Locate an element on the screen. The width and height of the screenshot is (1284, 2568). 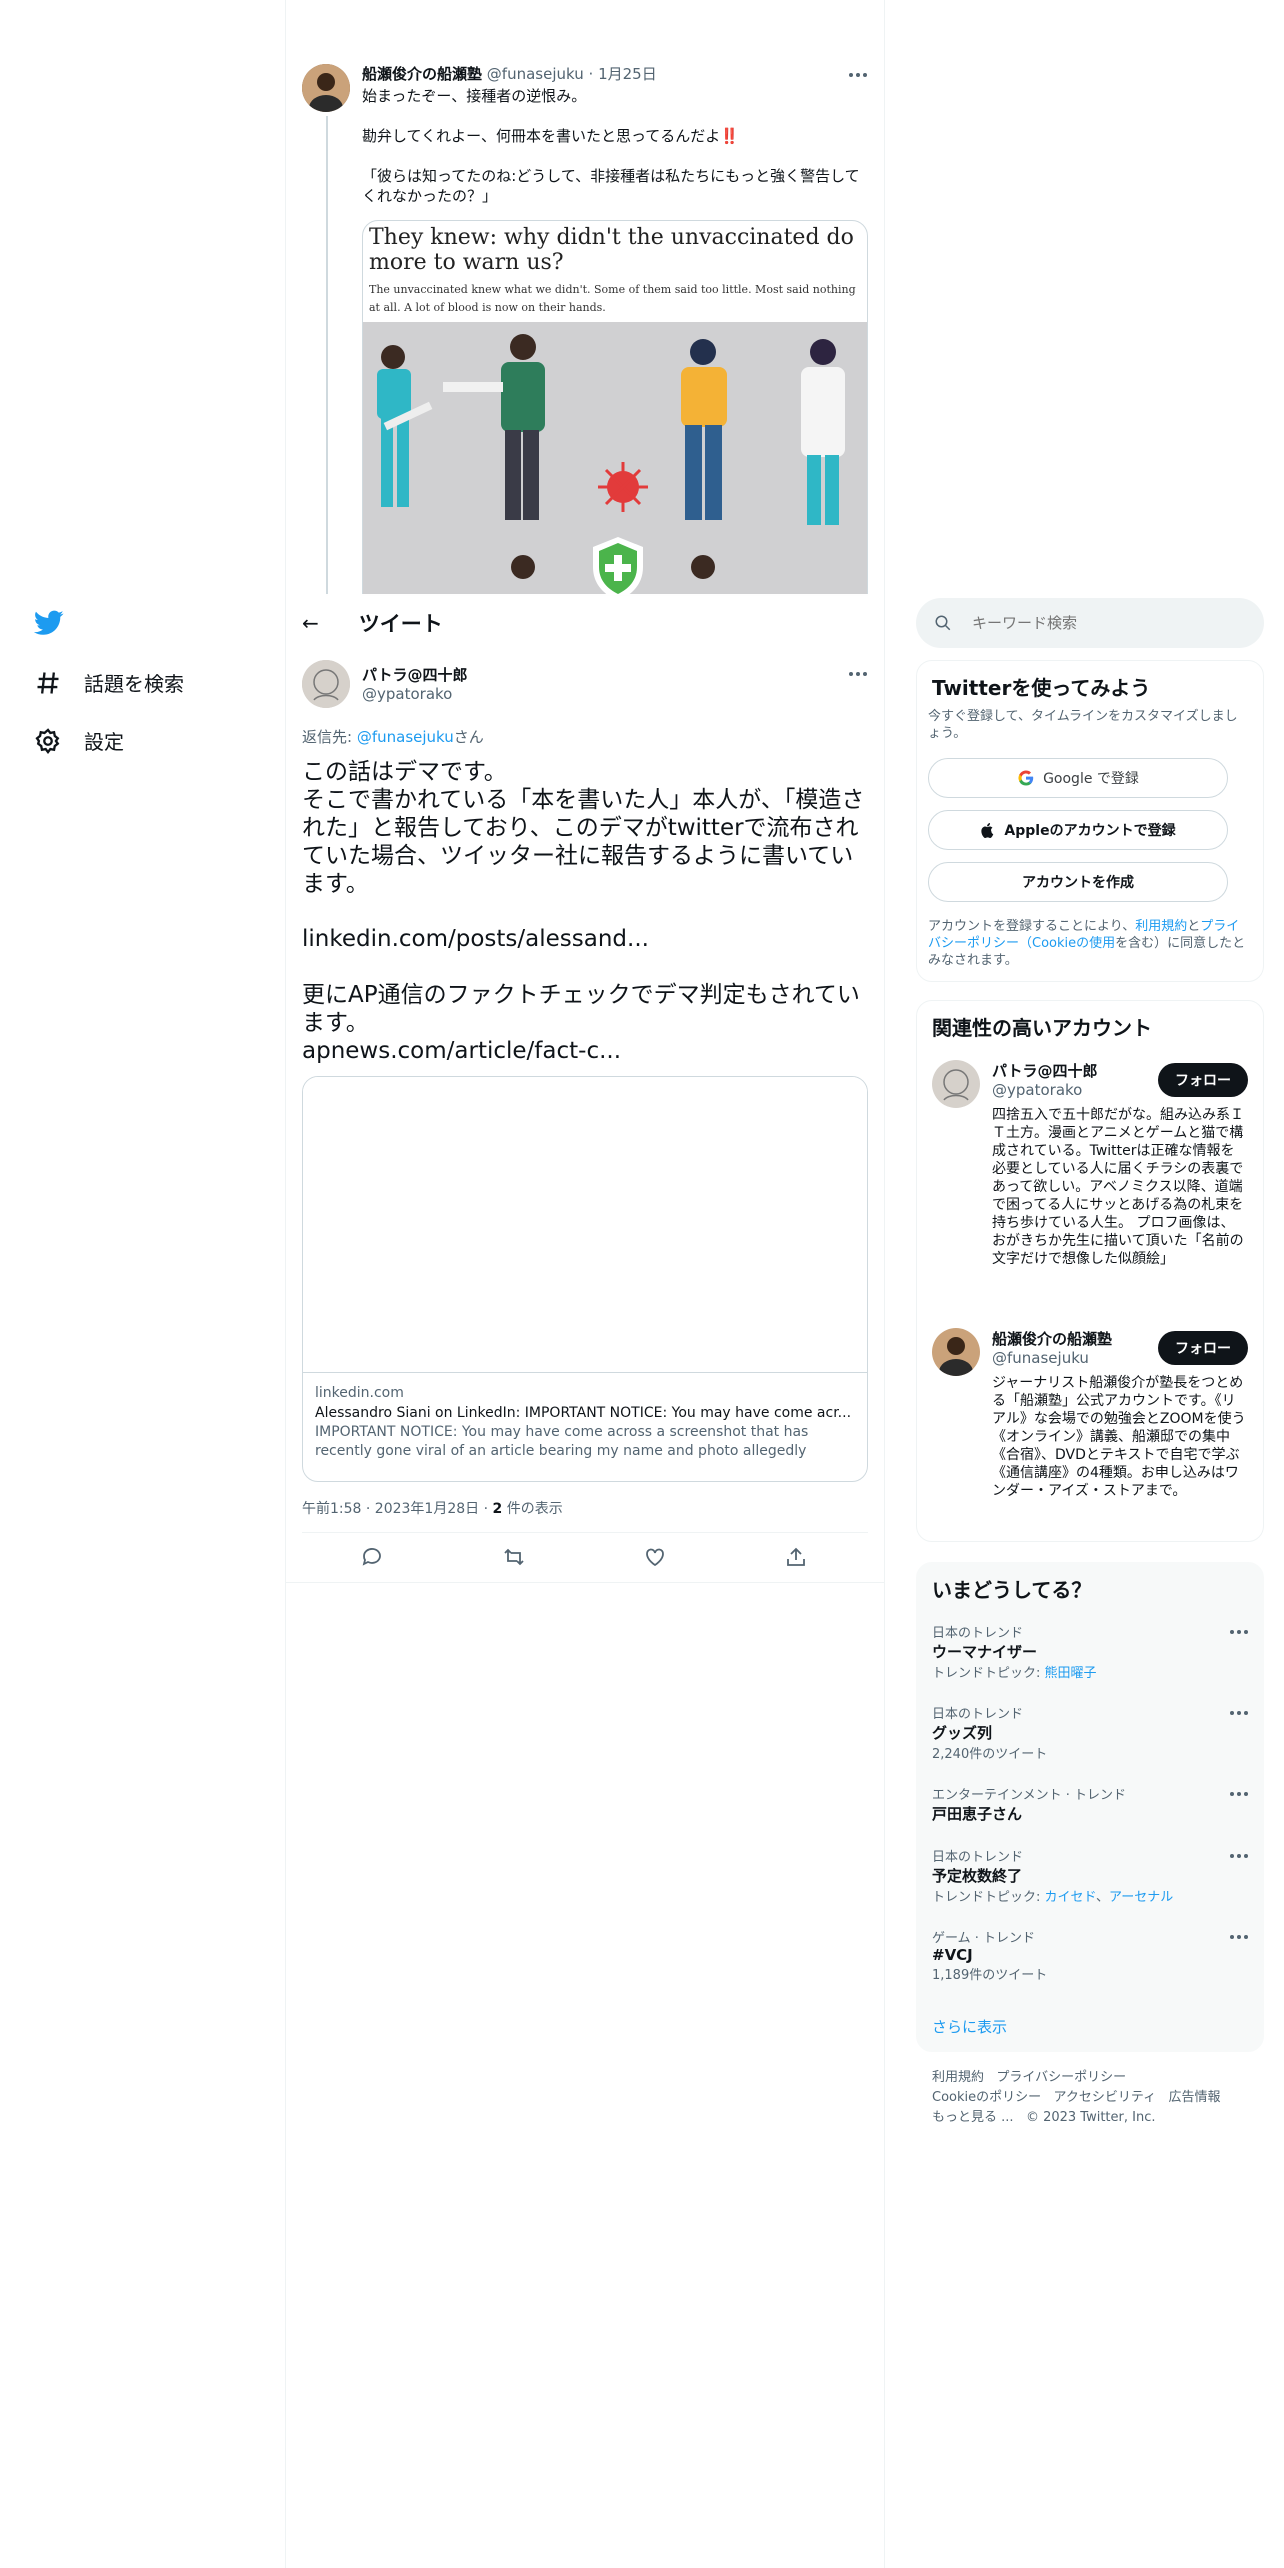
share-icon is located at coordinates (796, 1557).